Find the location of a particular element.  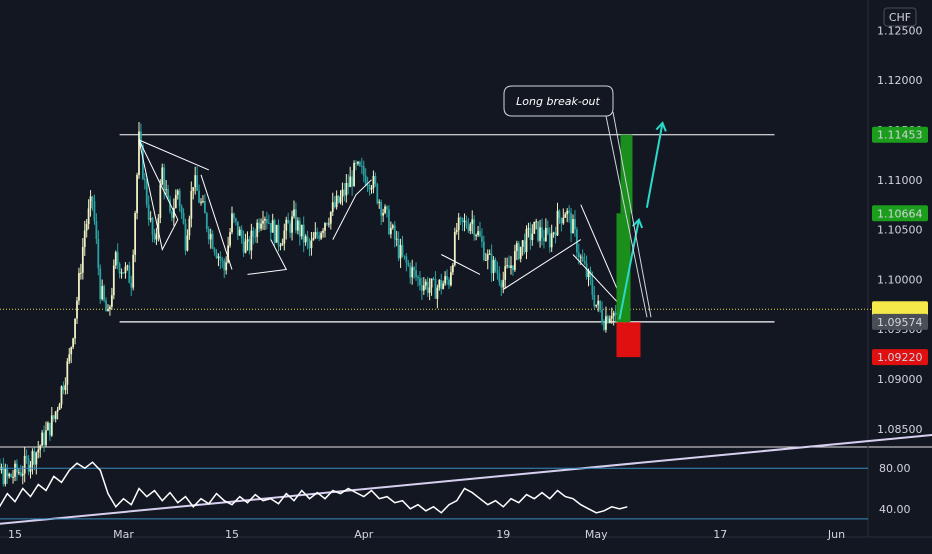

stop-loss-zone is located at coordinates (629, 339).